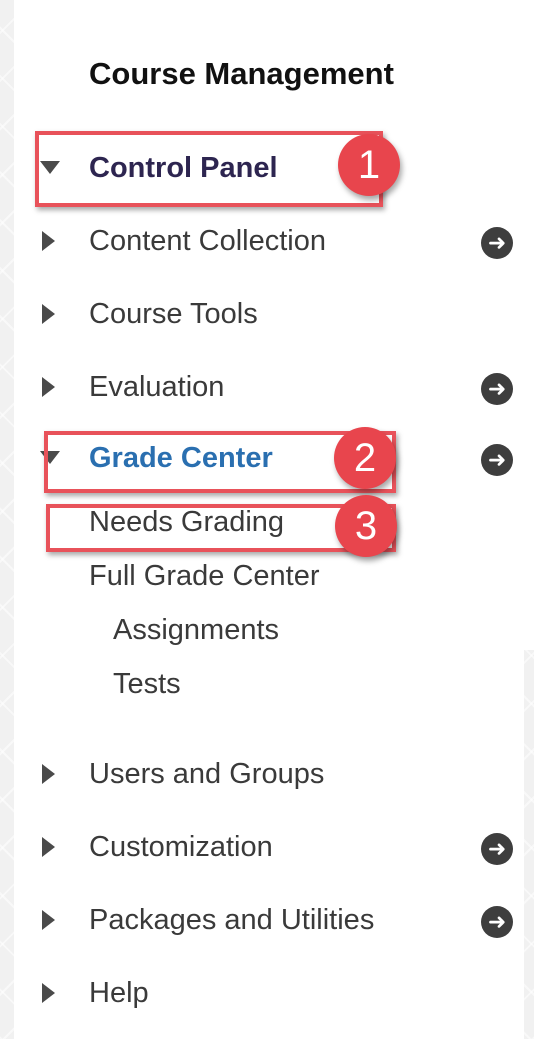  I want to click on submenu-full-grade-center: Full Grade Center, so click(204, 576).